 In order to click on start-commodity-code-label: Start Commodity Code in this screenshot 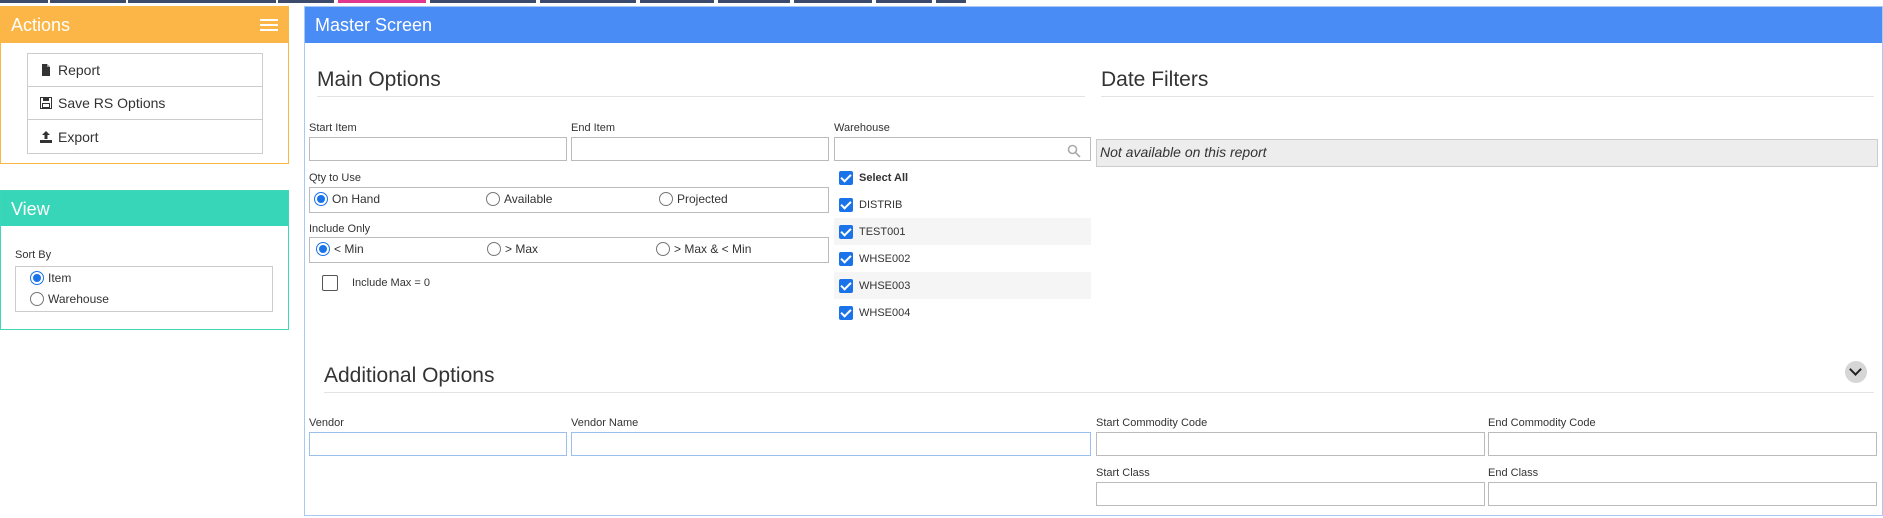, I will do `click(1152, 423)`.